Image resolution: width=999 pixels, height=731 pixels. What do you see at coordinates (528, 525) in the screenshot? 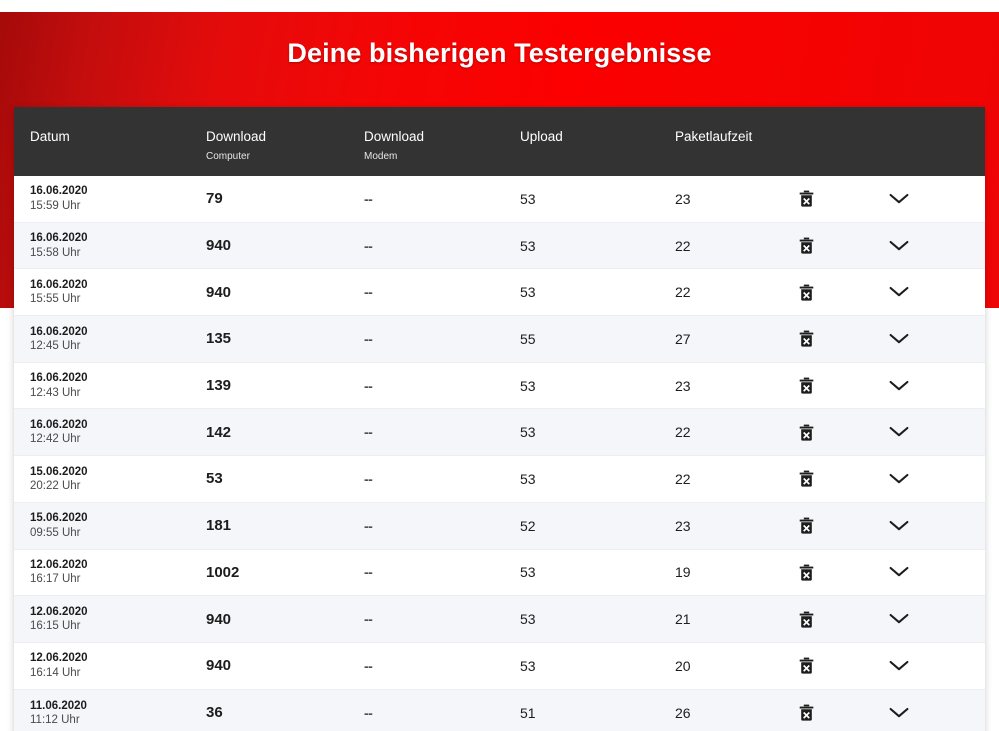
I see `row-upload: 52` at bounding box center [528, 525].